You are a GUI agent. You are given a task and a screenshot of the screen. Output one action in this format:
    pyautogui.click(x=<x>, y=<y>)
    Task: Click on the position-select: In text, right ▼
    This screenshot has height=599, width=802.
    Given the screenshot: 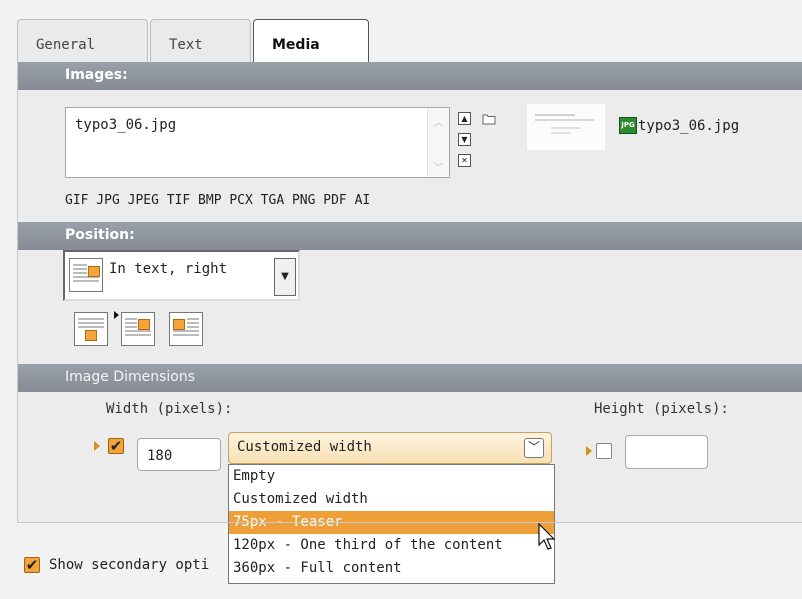 What is the action you would take?
    pyautogui.click(x=181, y=275)
    